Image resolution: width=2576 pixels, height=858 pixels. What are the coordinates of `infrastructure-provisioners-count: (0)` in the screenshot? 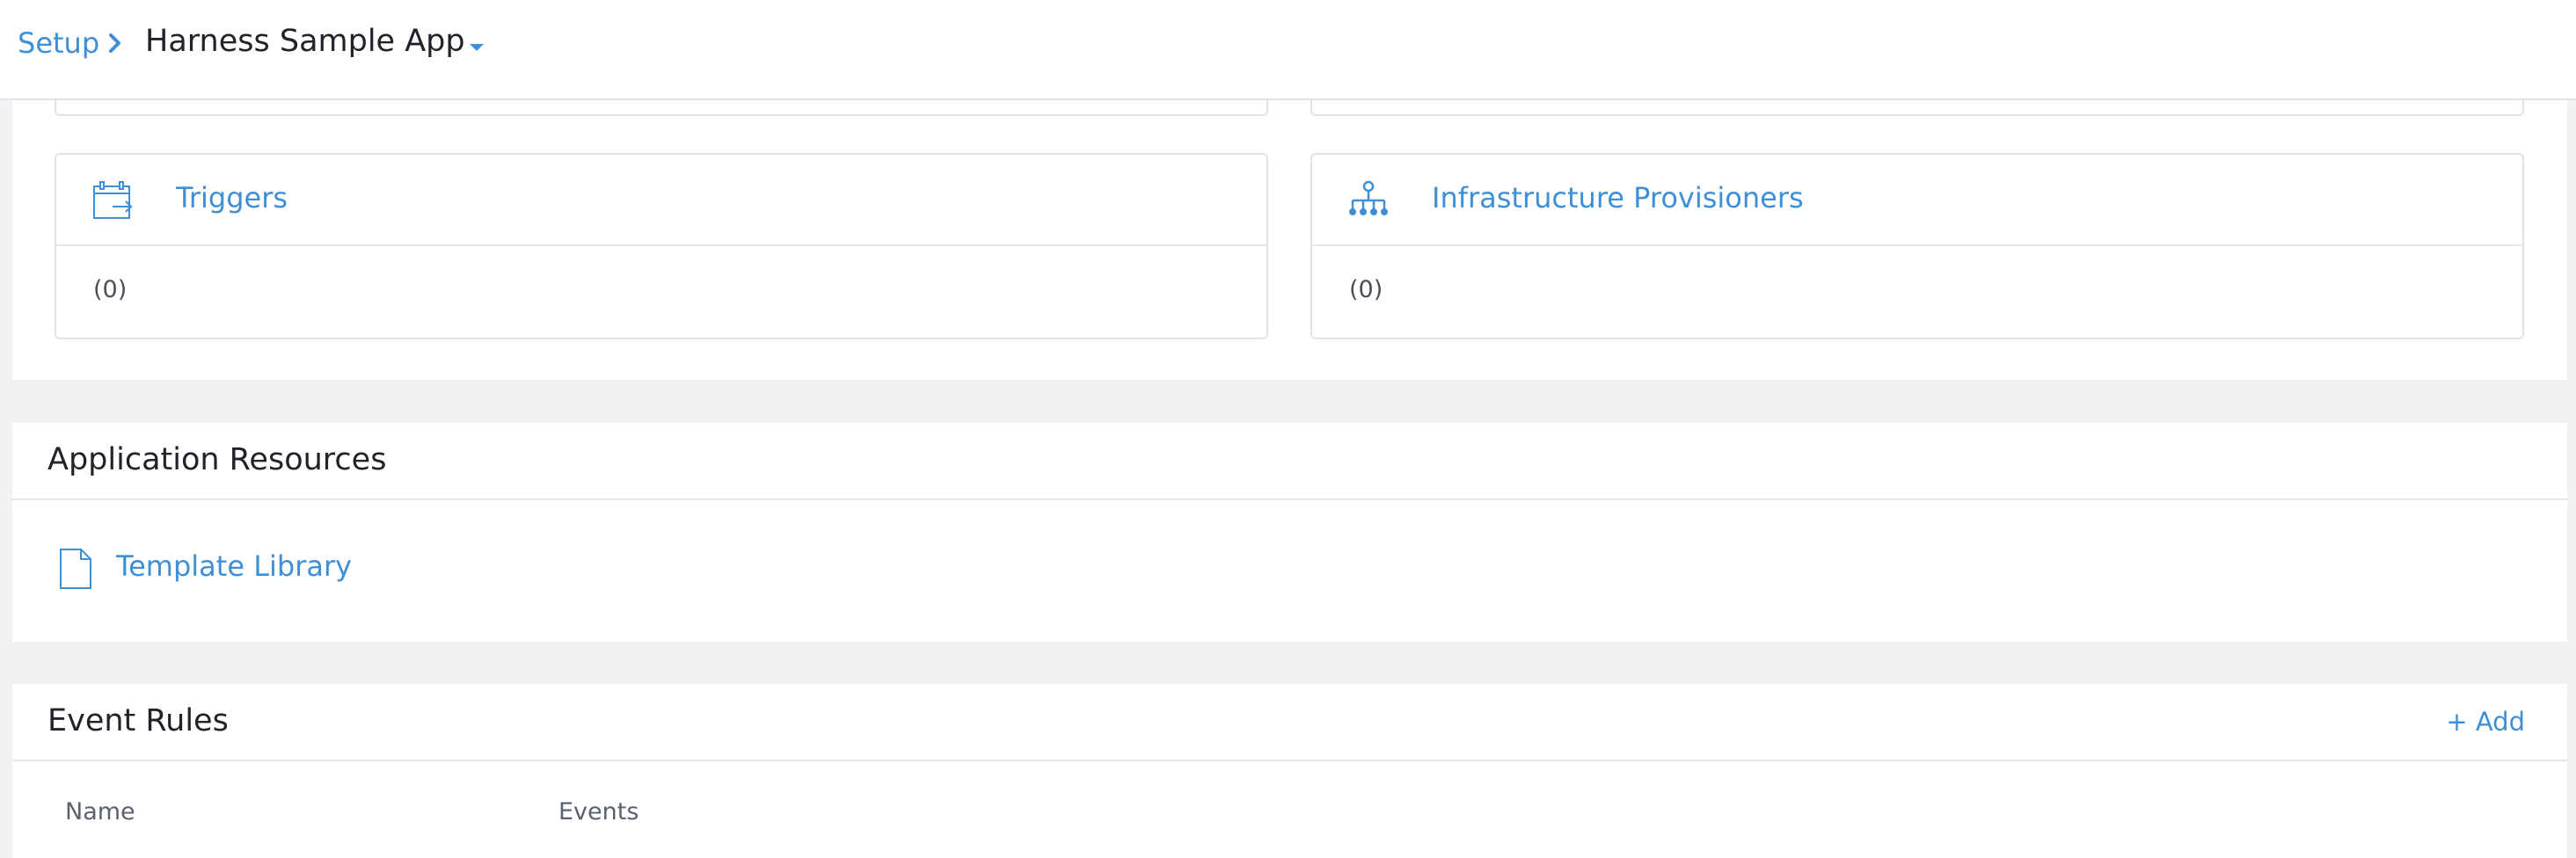 It's located at (1366, 289).